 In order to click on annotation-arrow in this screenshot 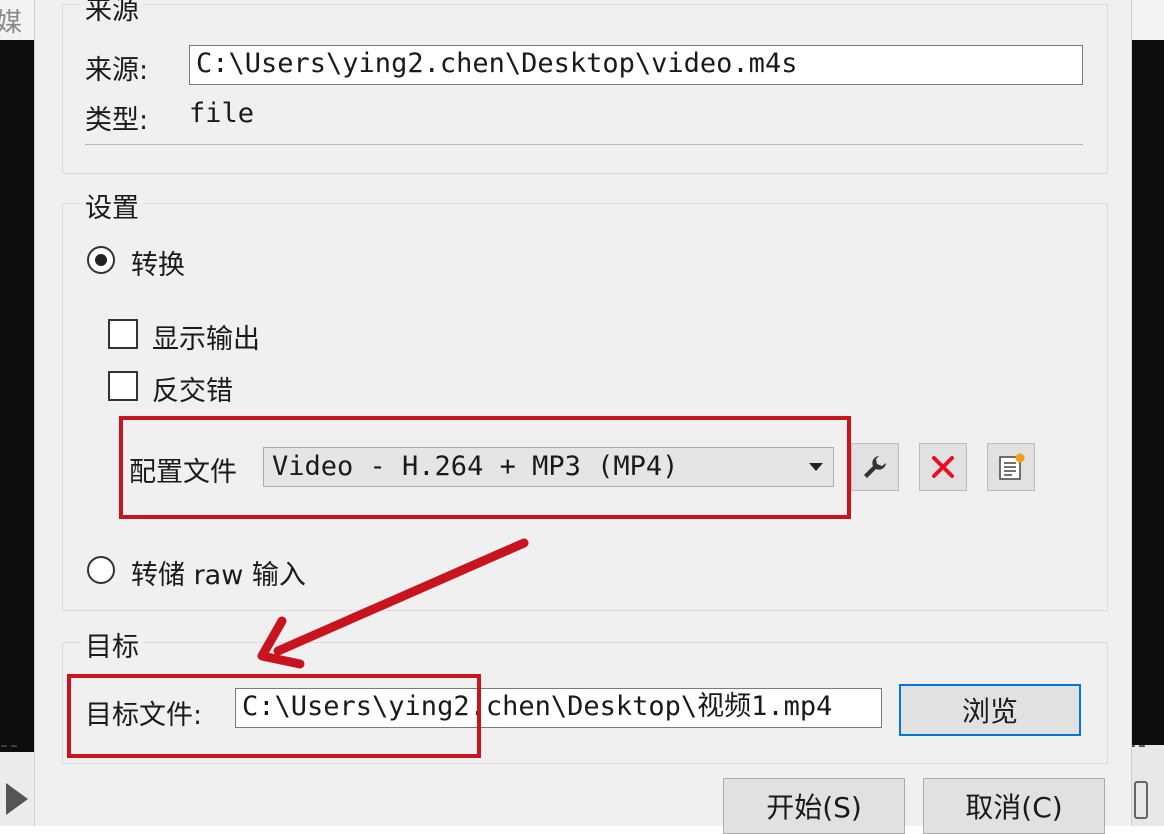, I will do `click(393, 603)`.